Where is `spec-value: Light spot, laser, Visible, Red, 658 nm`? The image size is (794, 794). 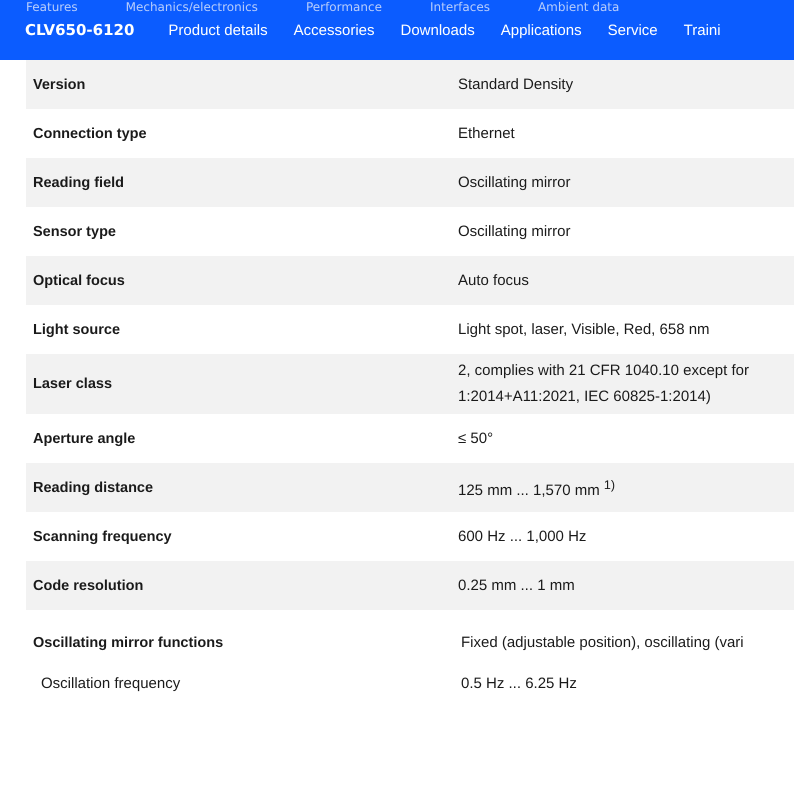
spec-value: Light spot, laser, Visible, Red, 658 nm is located at coordinates (584, 330).